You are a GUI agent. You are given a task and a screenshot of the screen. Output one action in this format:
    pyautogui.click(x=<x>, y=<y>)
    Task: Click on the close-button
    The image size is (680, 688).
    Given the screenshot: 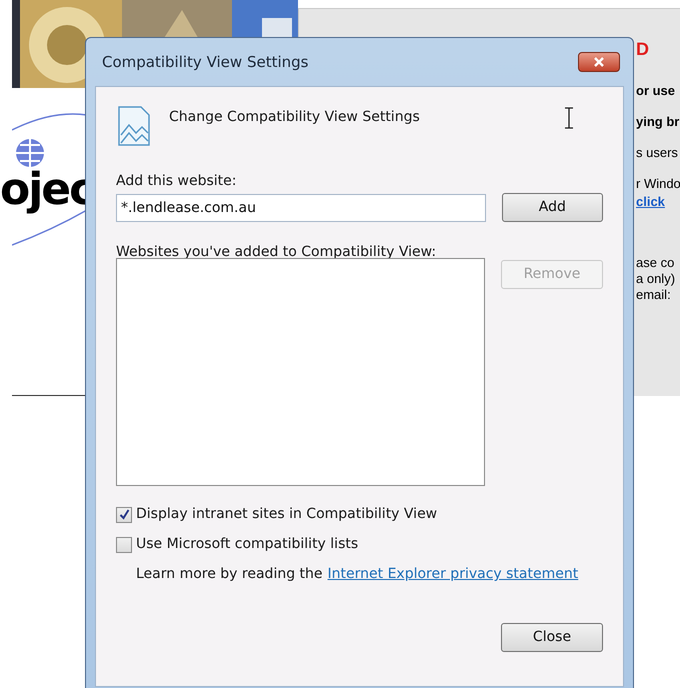 What is the action you would take?
    pyautogui.click(x=599, y=62)
    